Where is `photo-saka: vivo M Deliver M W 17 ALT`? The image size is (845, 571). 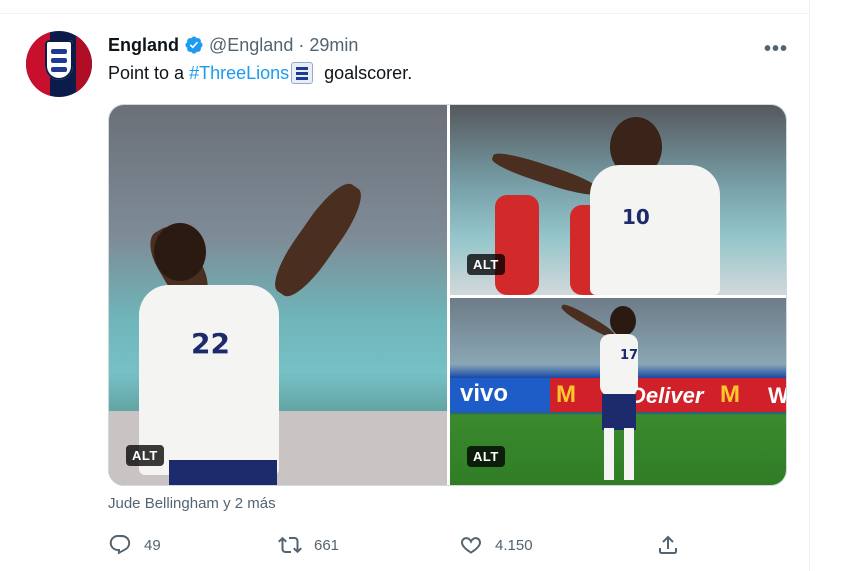 photo-saka: vivo M Deliver M W 17 ALT is located at coordinates (618, 391).